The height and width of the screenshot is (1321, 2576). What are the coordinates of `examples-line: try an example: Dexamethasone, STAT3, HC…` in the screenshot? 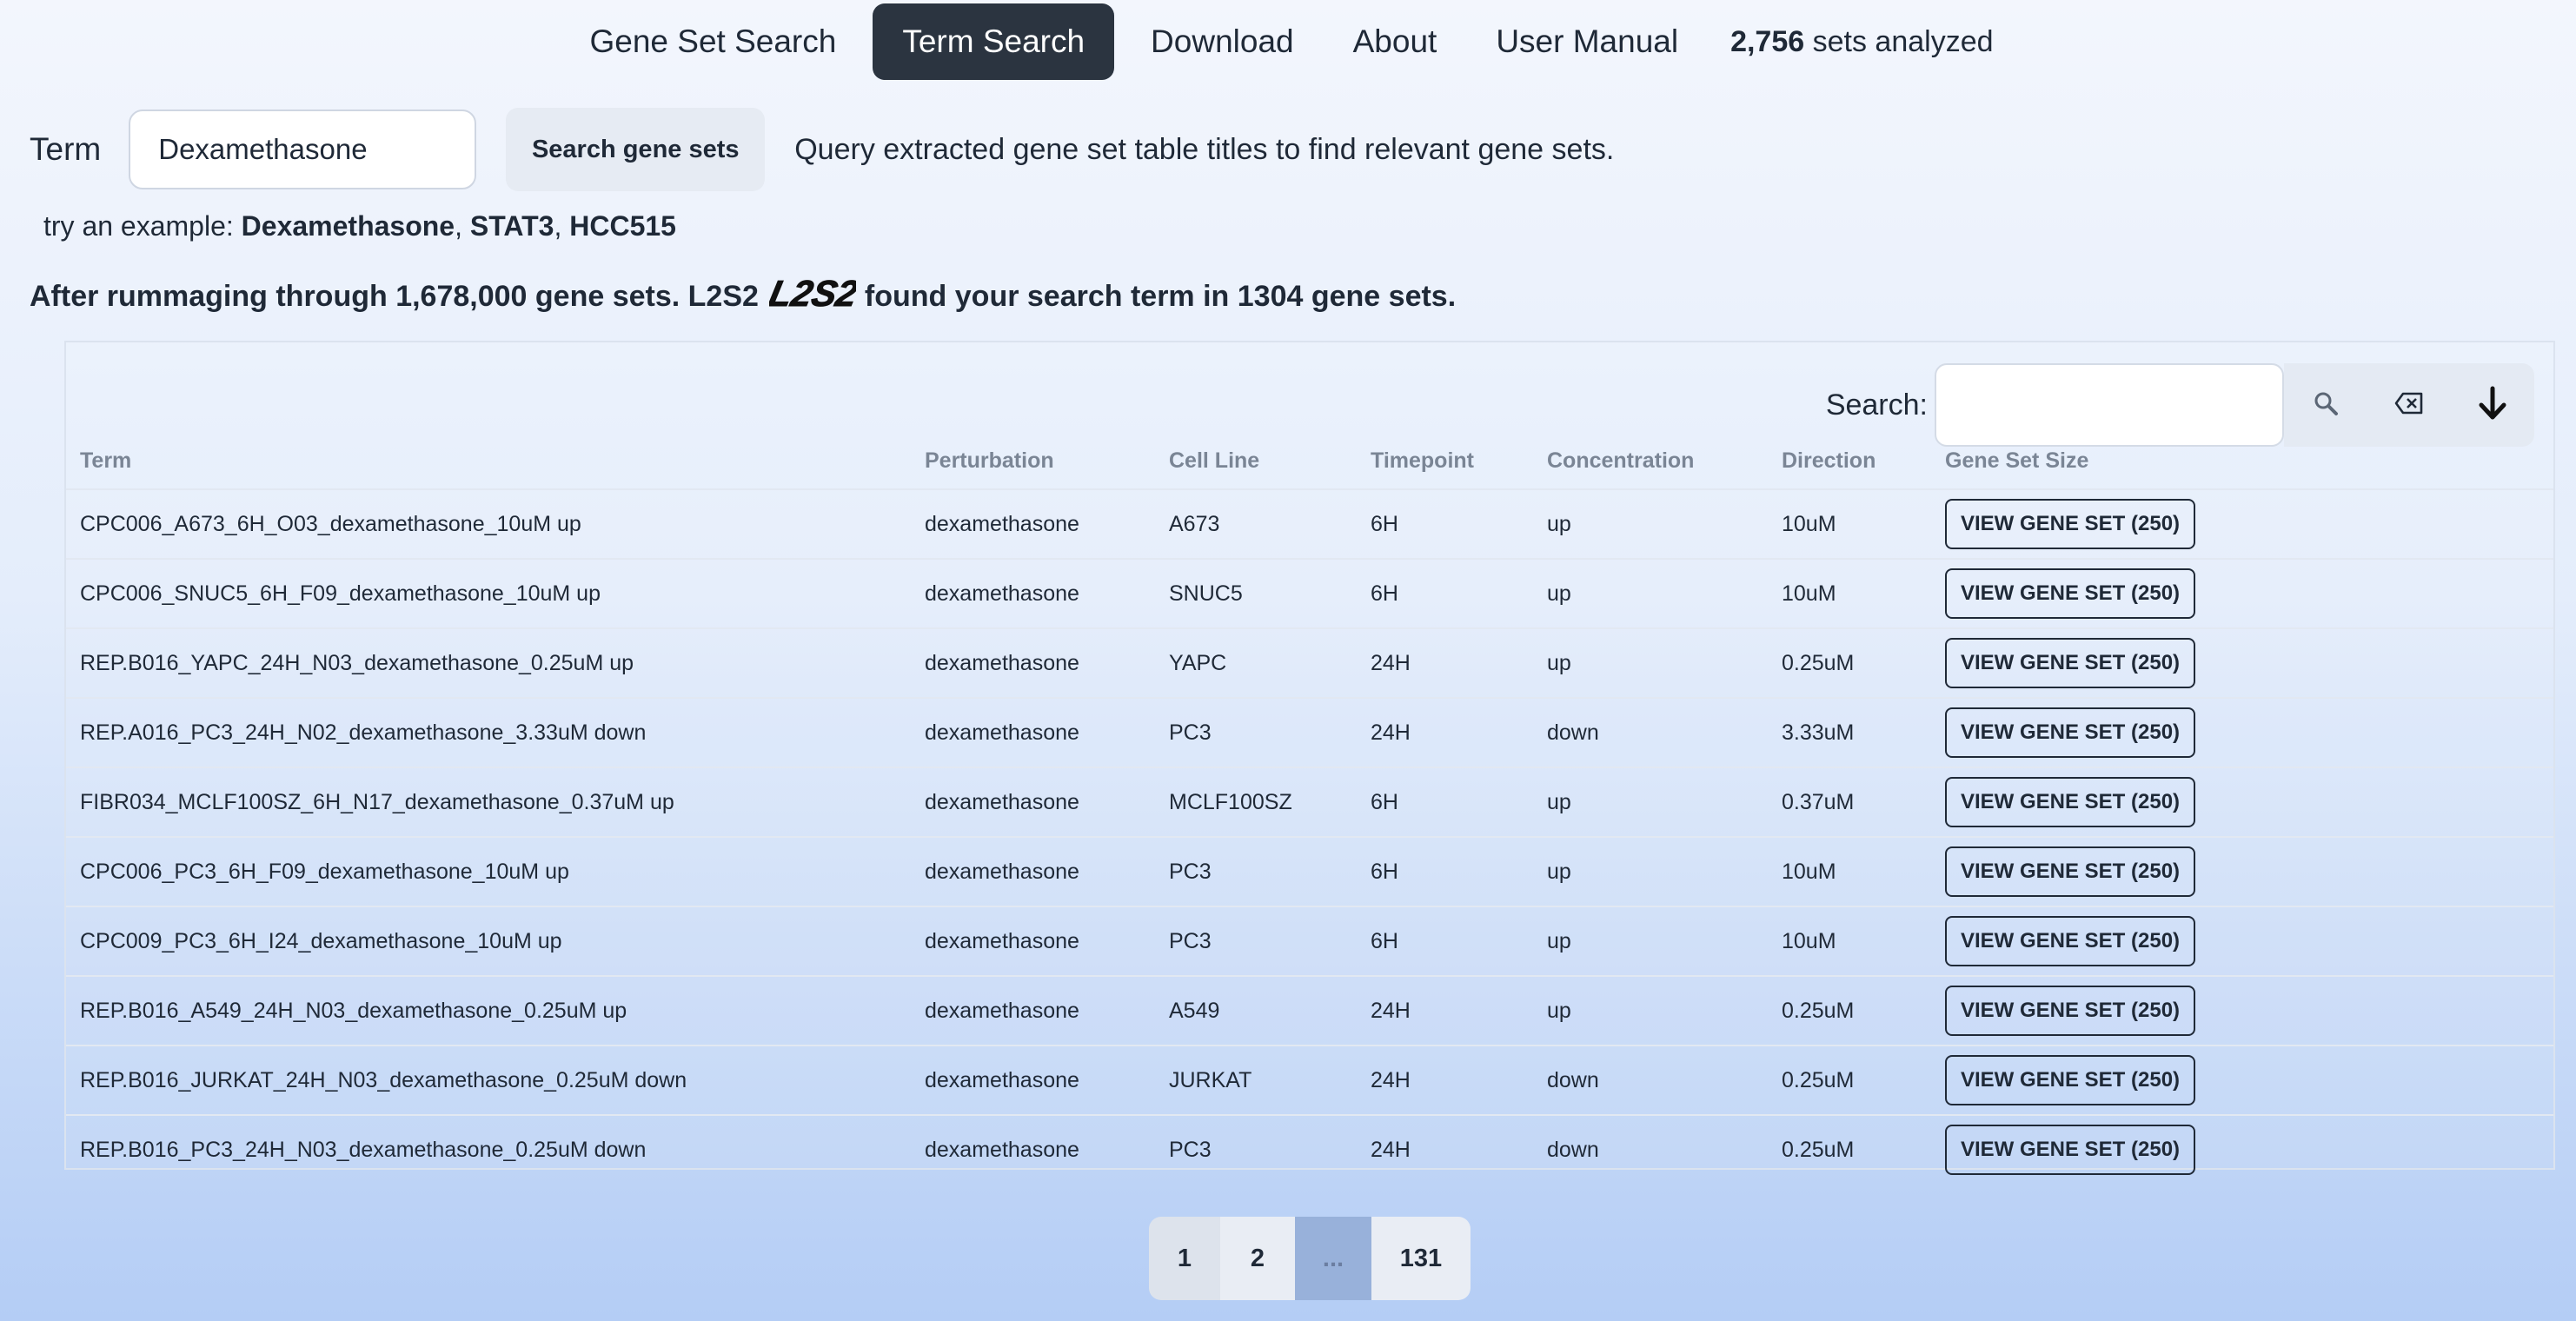 It's located at (359, 226).